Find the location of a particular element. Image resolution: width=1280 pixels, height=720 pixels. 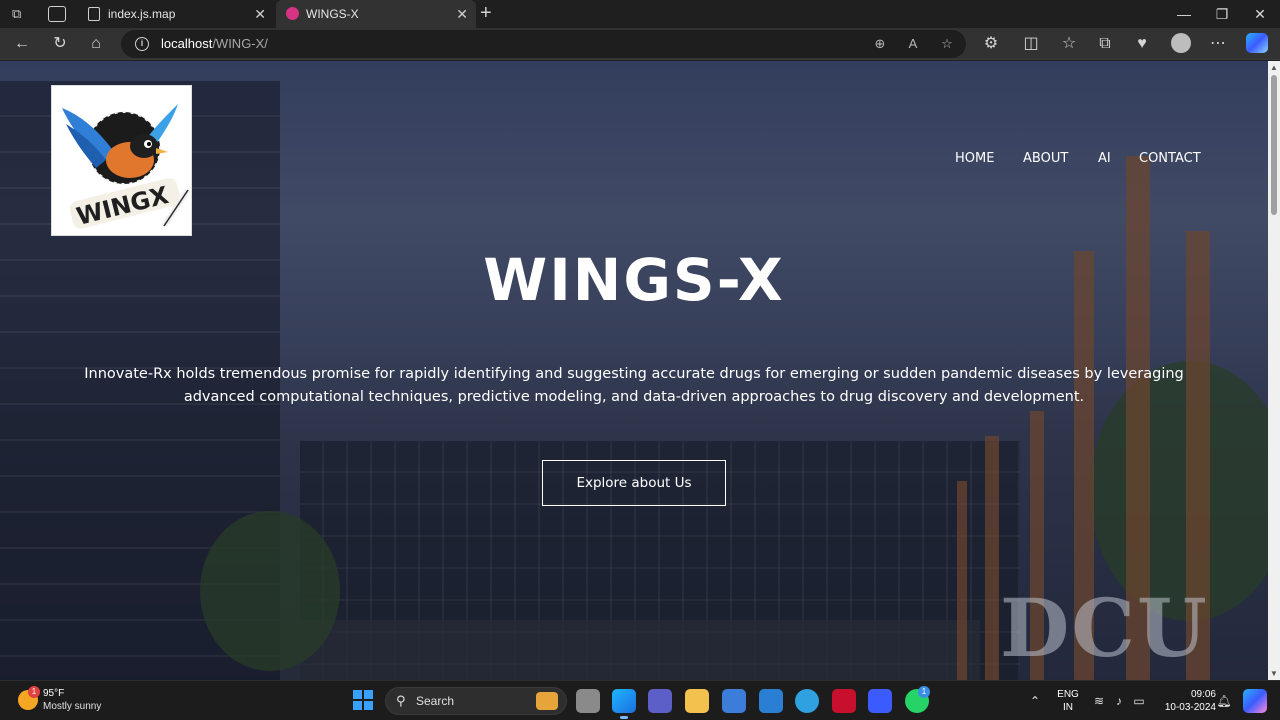

volume-icon: ♪ is located at coordinates (1119, 700).